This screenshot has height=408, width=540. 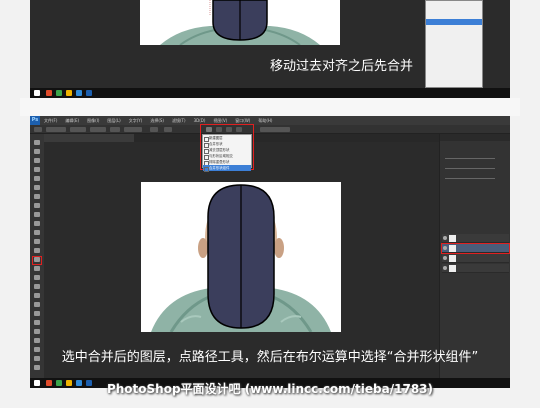 What do you see at coordinates (89, 93) in the screenshot?
I see `photoshop-taskbar-icon` at bounding box center [89, 93].